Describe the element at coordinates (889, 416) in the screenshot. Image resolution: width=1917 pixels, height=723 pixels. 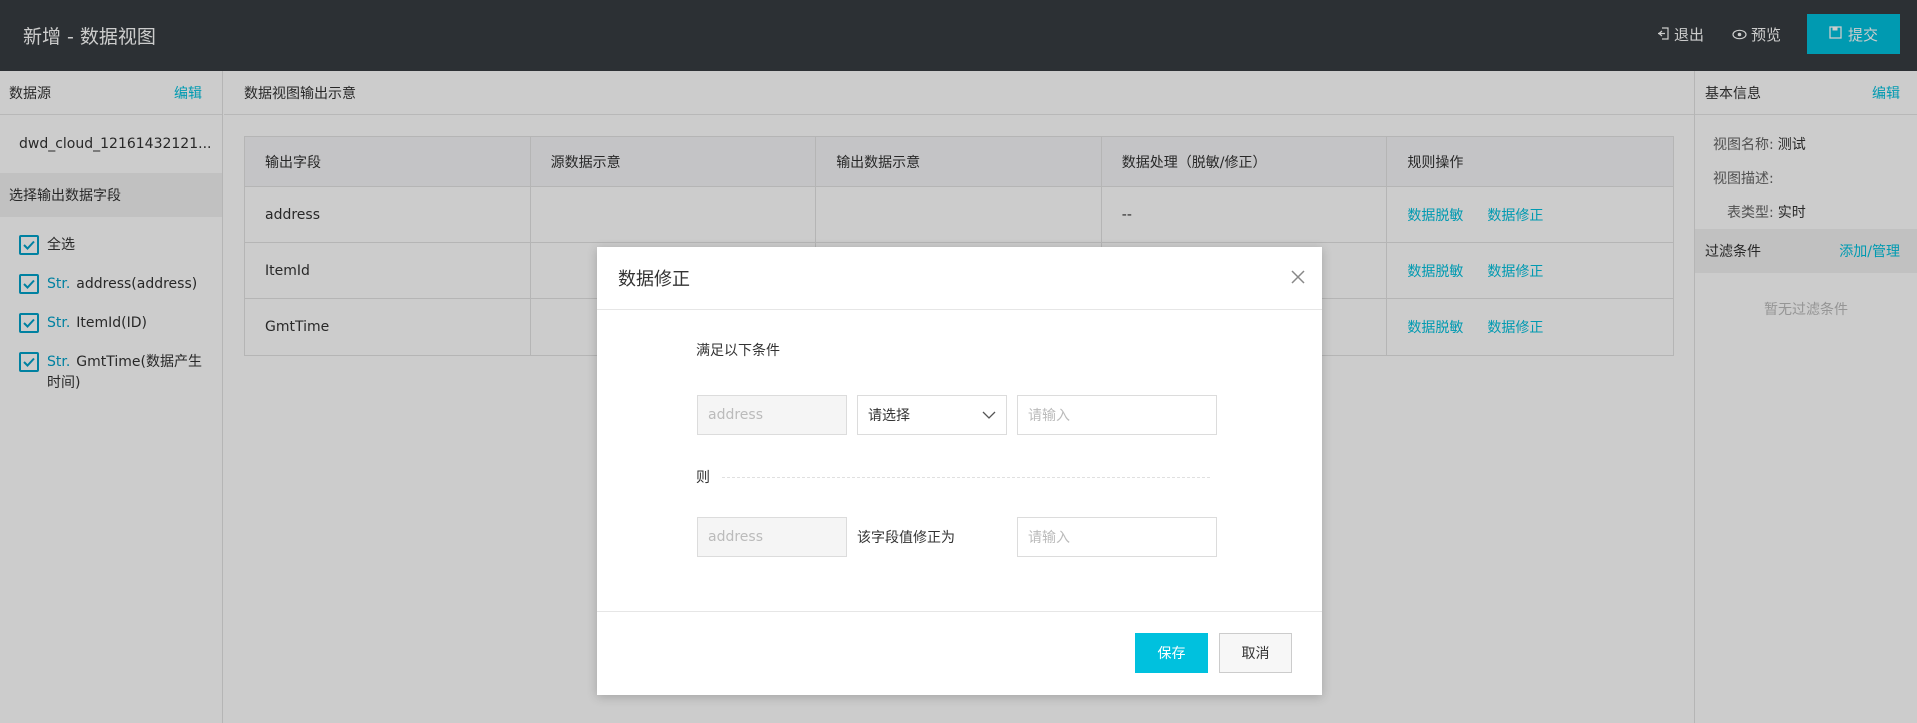
I see `operator-select-value: 请选择` at that location.